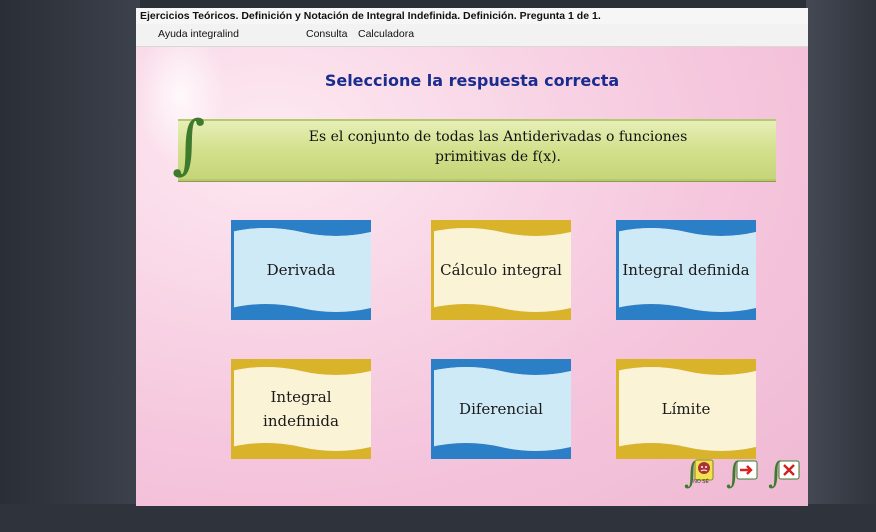 The width and height of the screenshot is (876, 532). Describe the element at coordinates (841, 266) in the screenshot. I see `monitor-bezel-right` at that location.